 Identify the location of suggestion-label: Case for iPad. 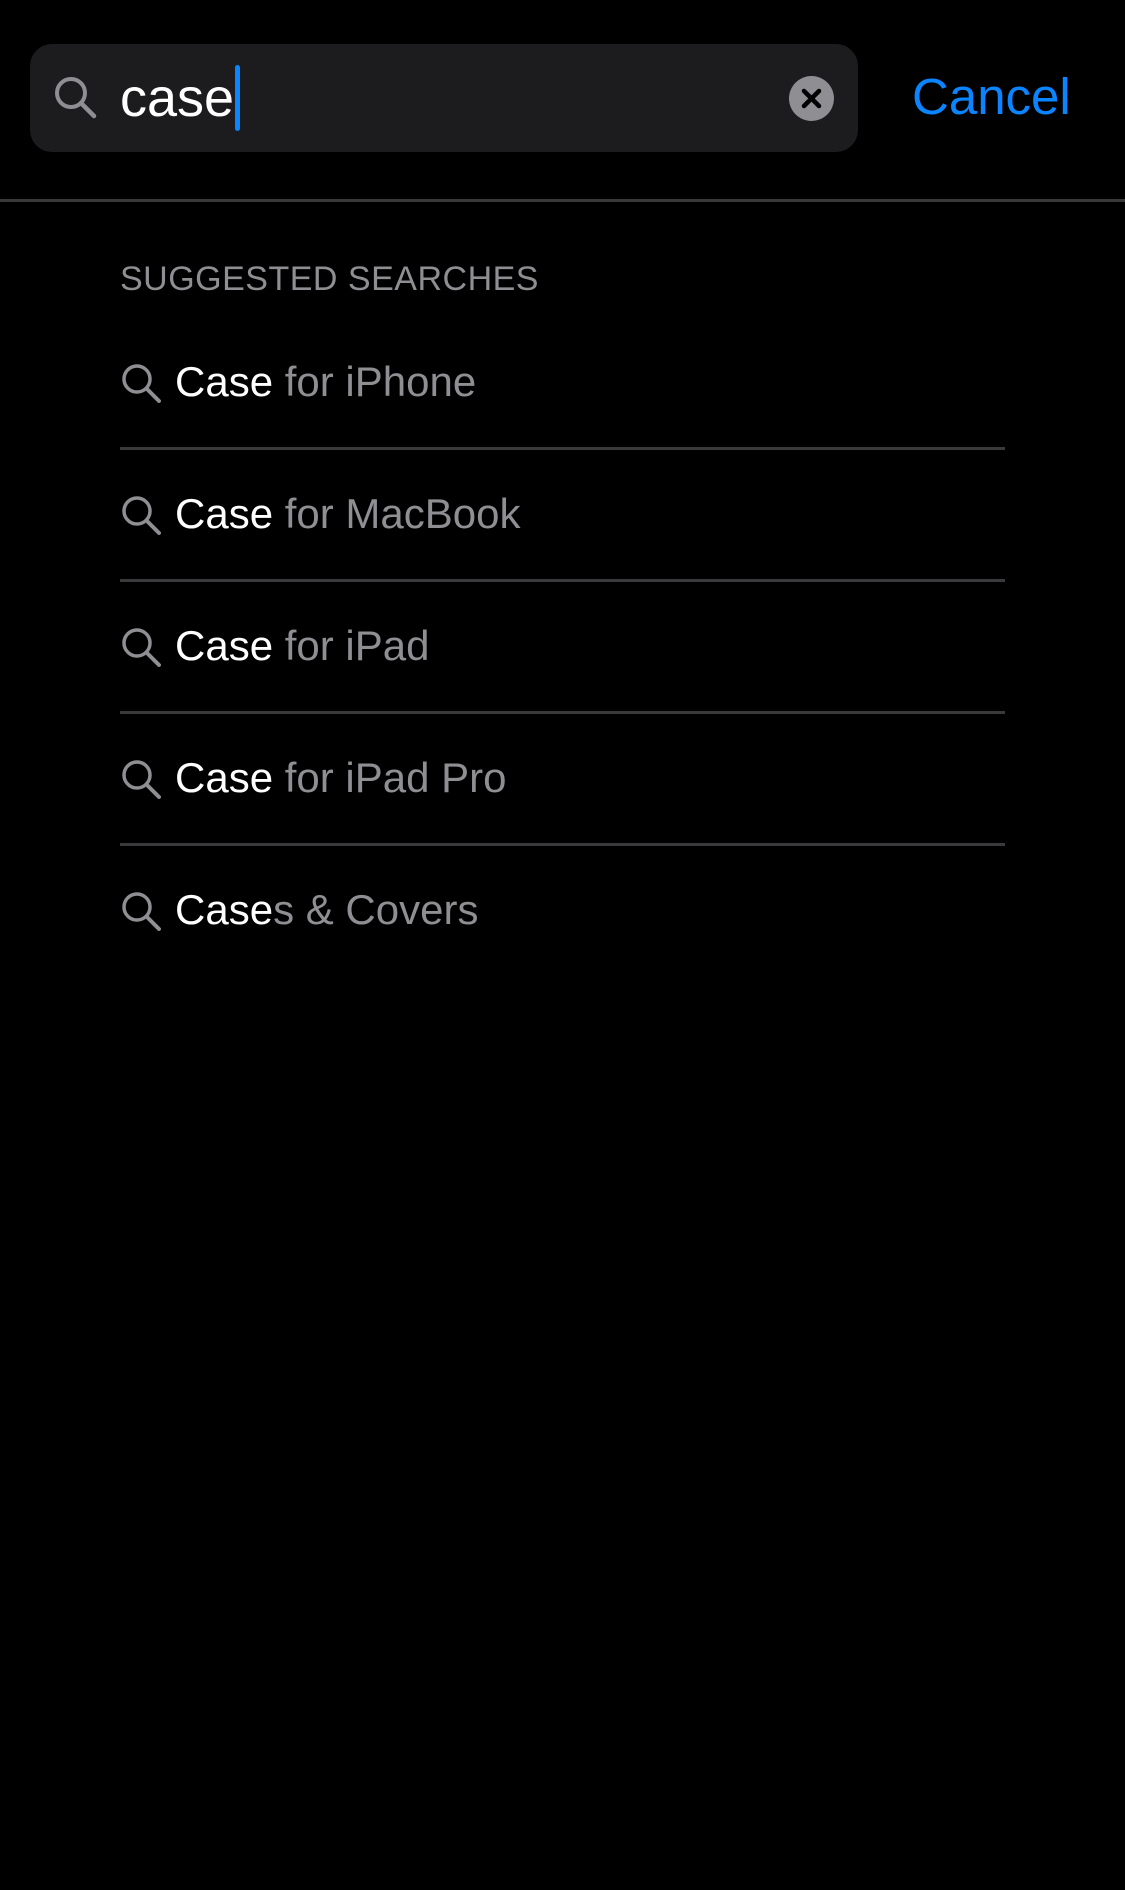
(302, 646).